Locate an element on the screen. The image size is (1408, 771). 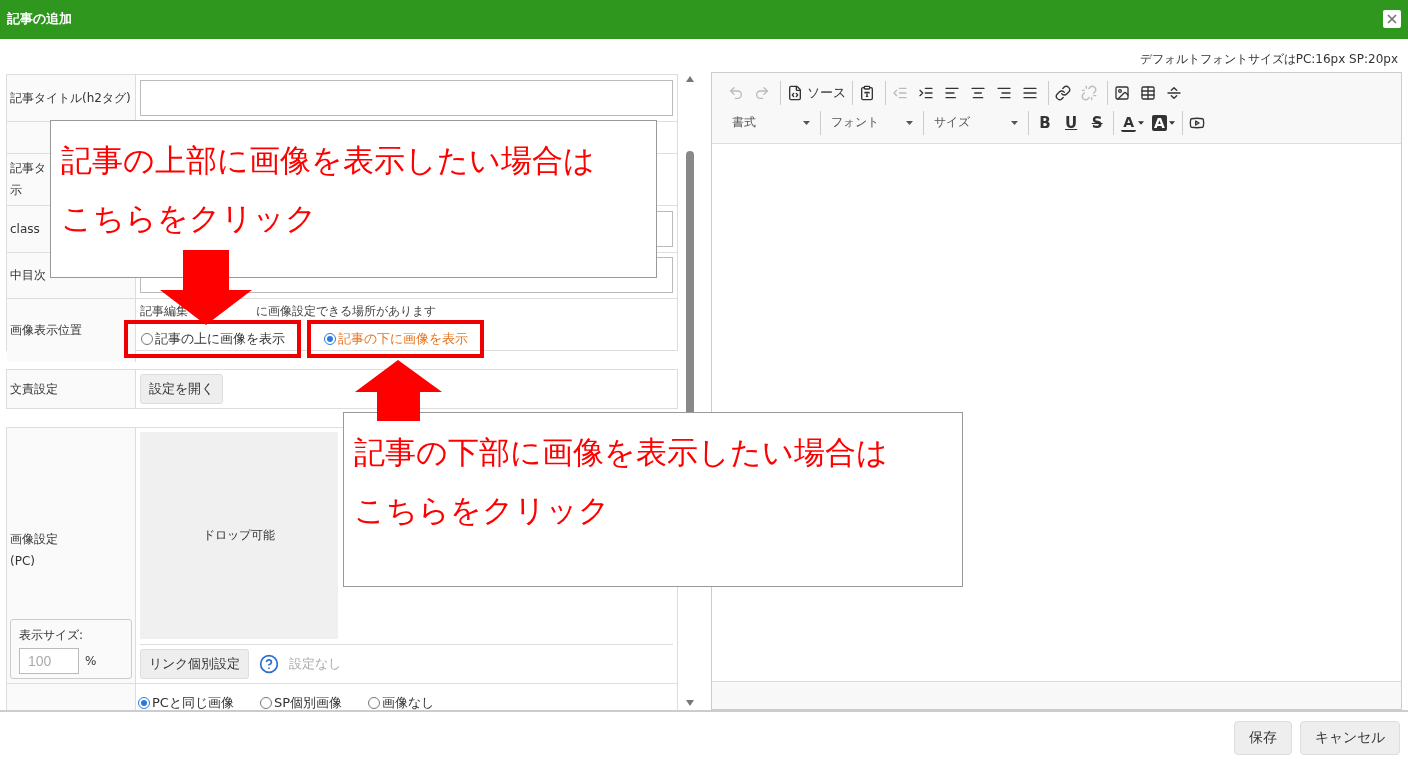
undo-icon is located at coordinates (736, 92).